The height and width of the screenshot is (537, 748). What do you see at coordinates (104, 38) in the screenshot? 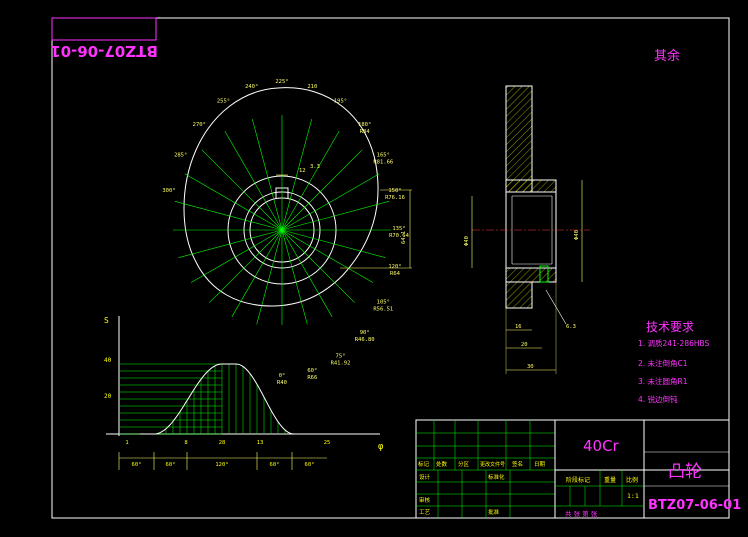
I see `mirrored-number-box: BTZ07-06-01` at bounding box center [104, 38].